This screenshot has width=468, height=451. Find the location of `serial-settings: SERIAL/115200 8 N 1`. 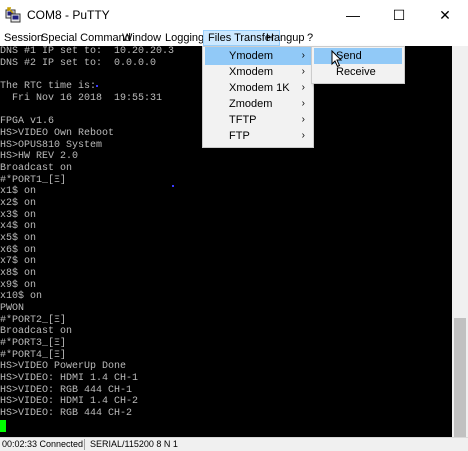

serial-settings: SERIAL/115200 8 N 1 is located at coordinates (134, 444).